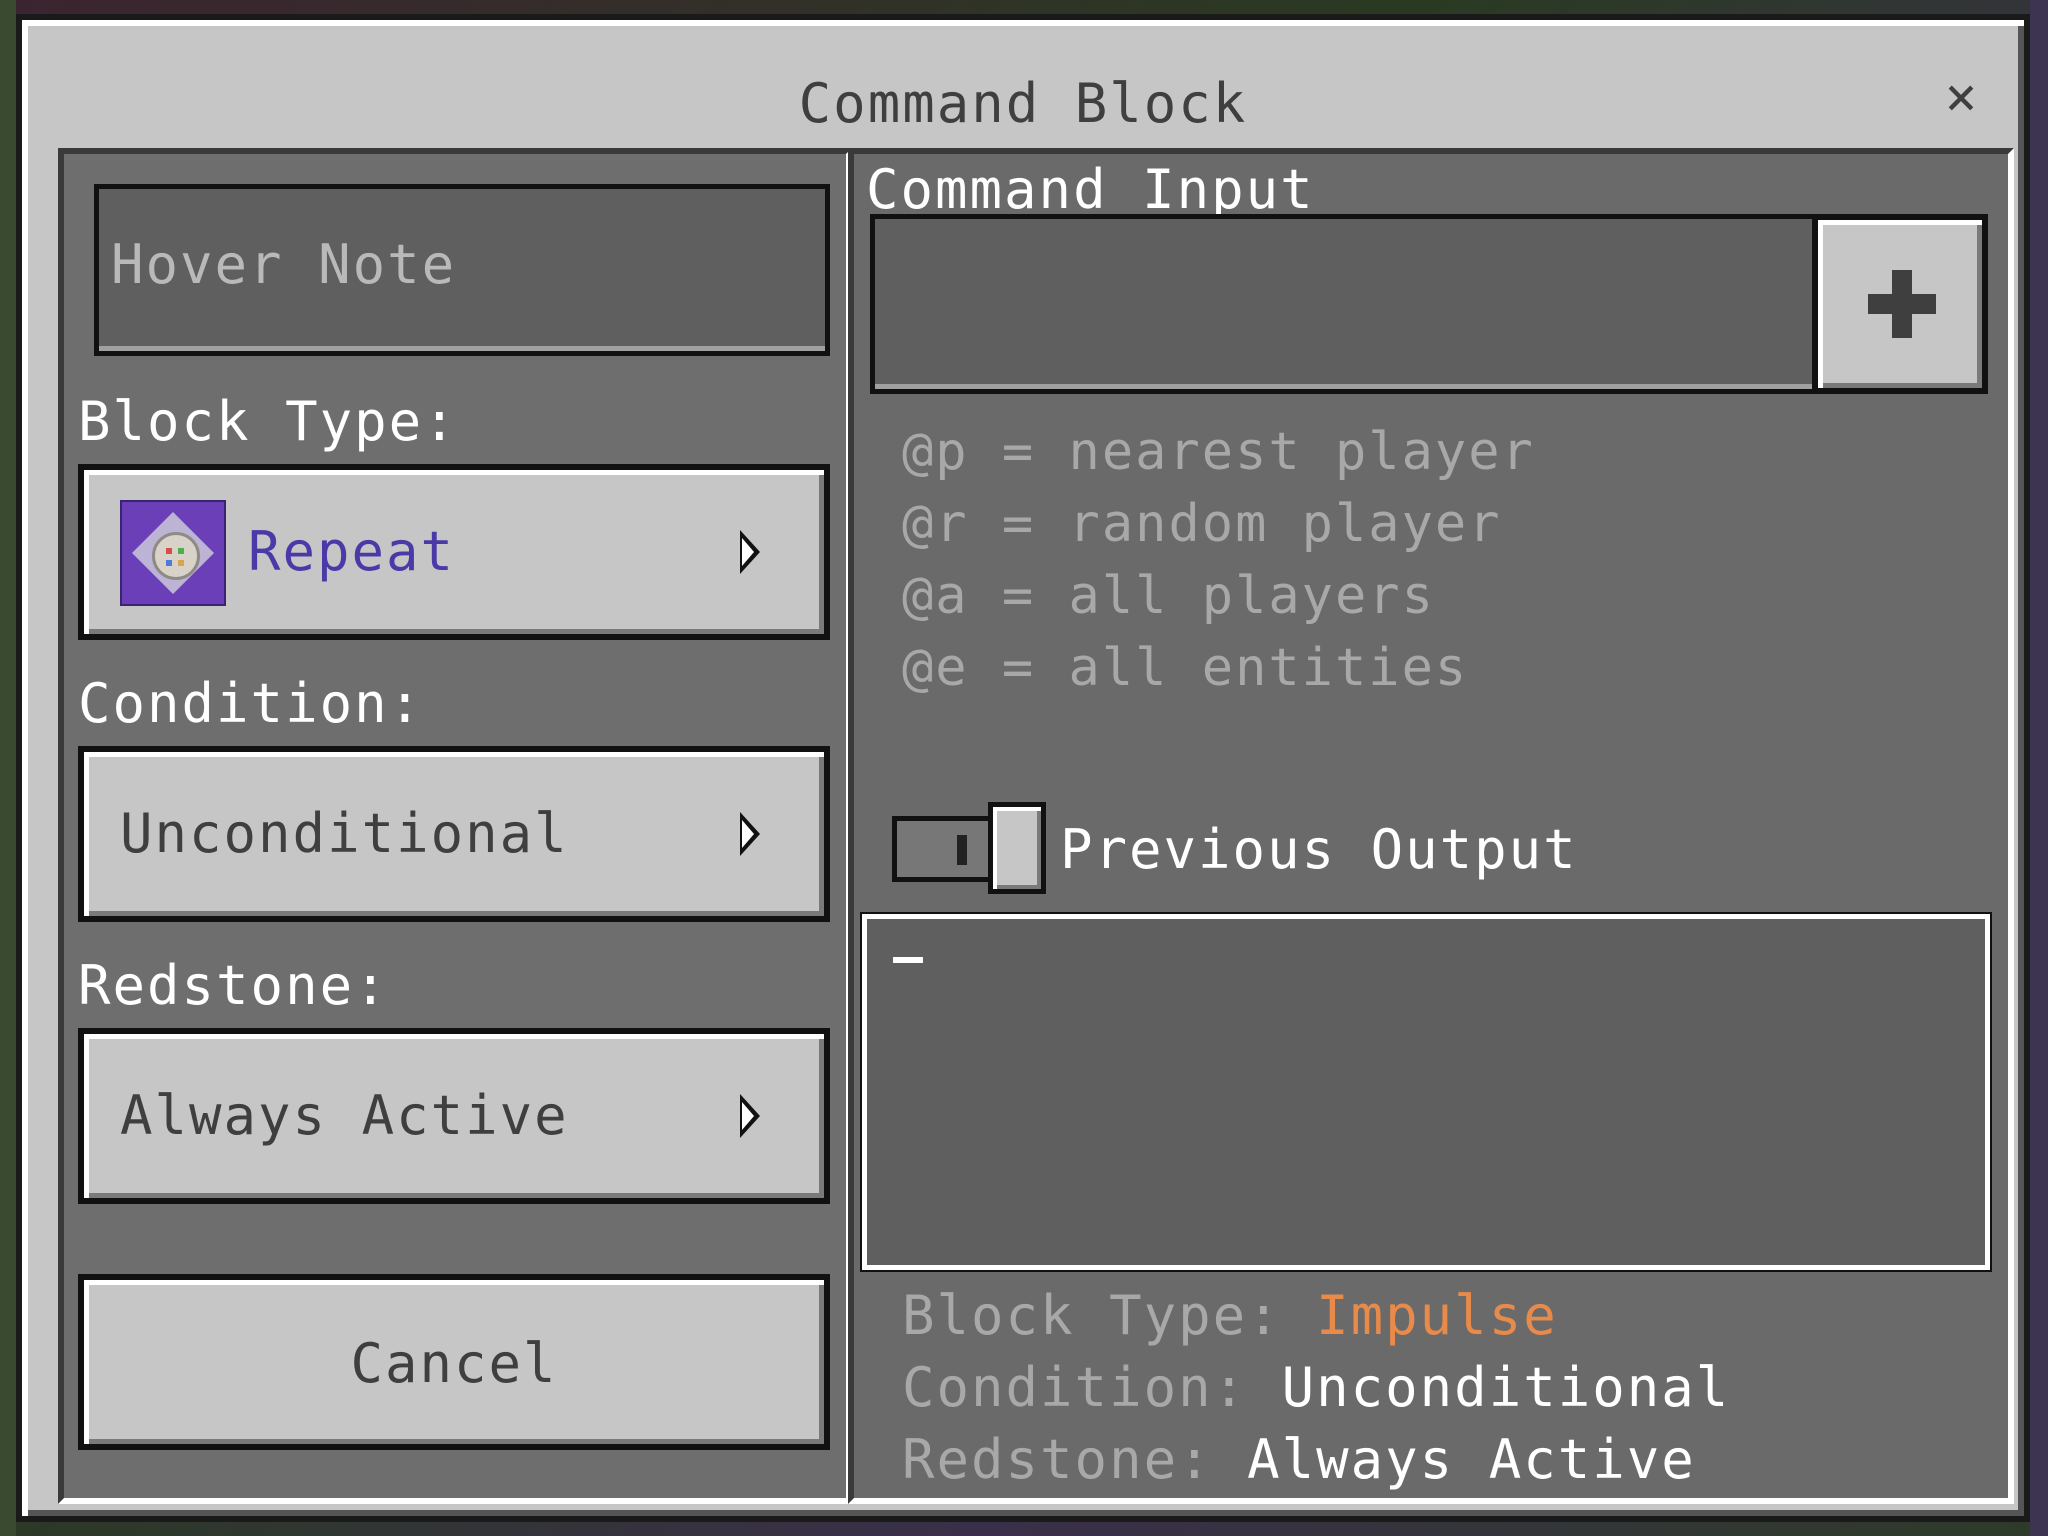  I want to click on block-type-dropdown: Repeat, so click(454, 552).